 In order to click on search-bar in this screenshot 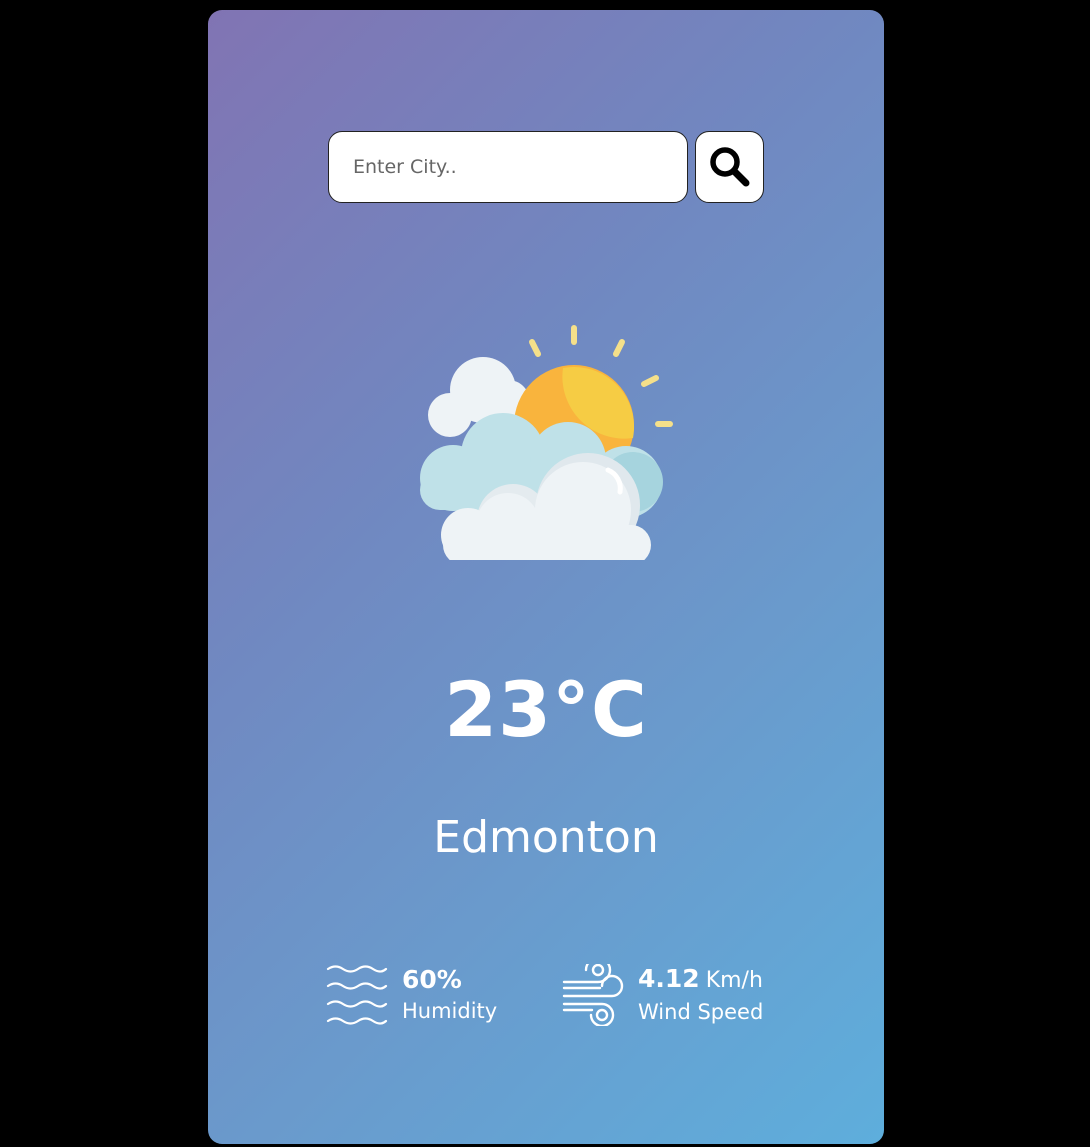, I will do `click(546, 167)`.